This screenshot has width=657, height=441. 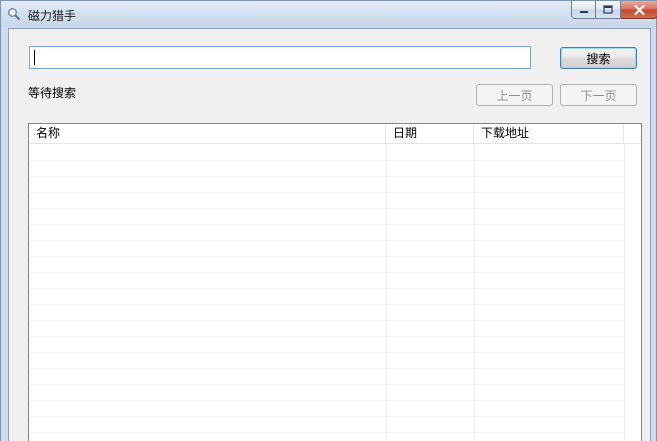 I want to click on column-header-filler, so click(x=632, y=134).